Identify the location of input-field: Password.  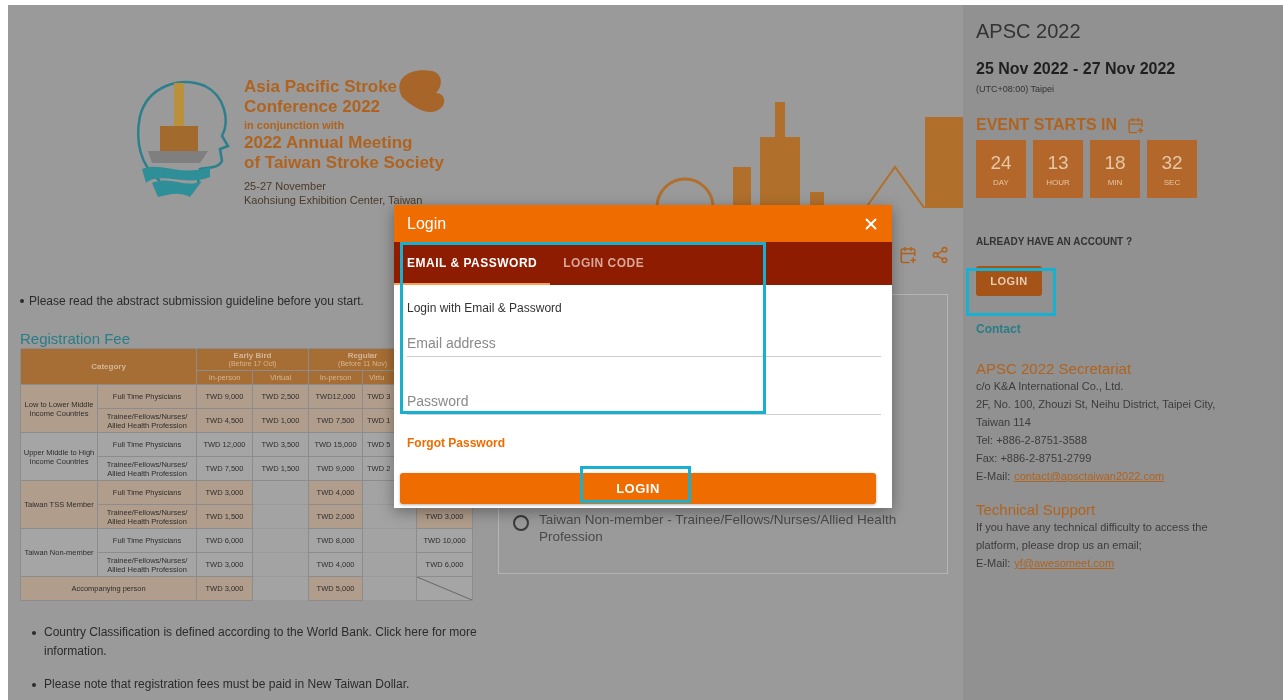
(644, 401).